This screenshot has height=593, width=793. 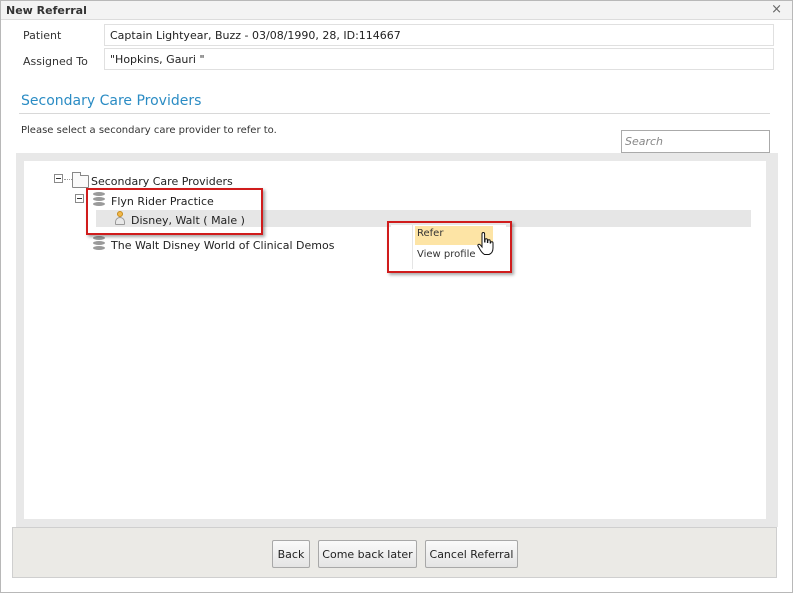 I want to click on tree-root-label: Secondary Care Providers, so click(x=162, y=181).